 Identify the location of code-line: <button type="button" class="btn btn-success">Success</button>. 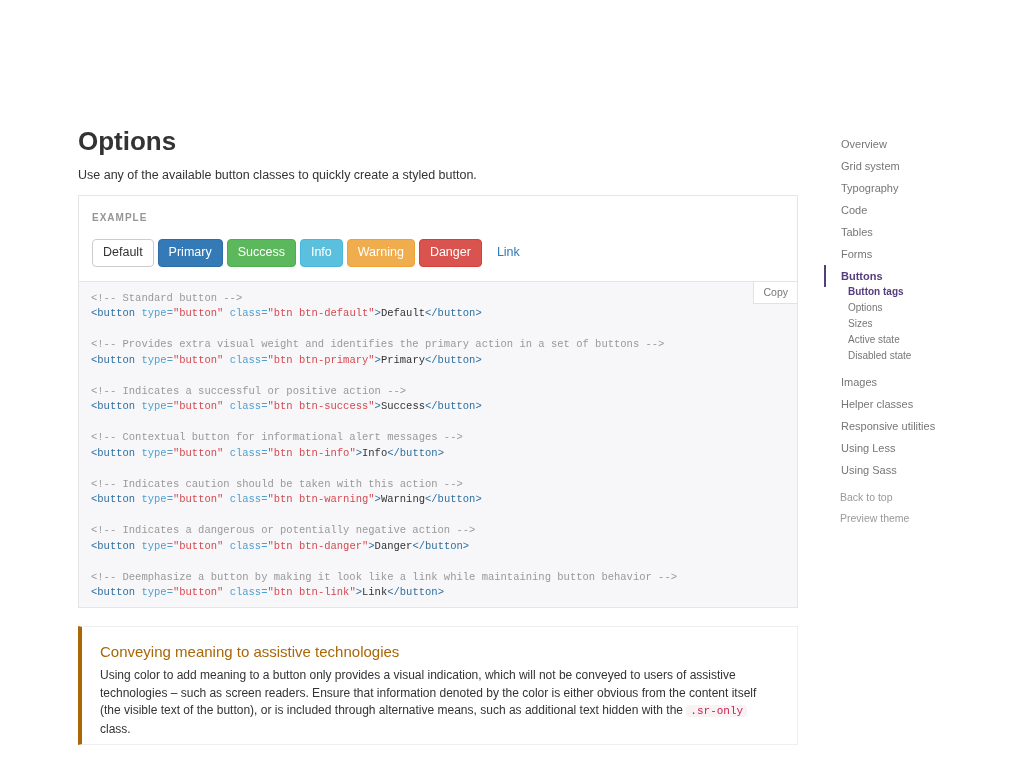
(286, 407).